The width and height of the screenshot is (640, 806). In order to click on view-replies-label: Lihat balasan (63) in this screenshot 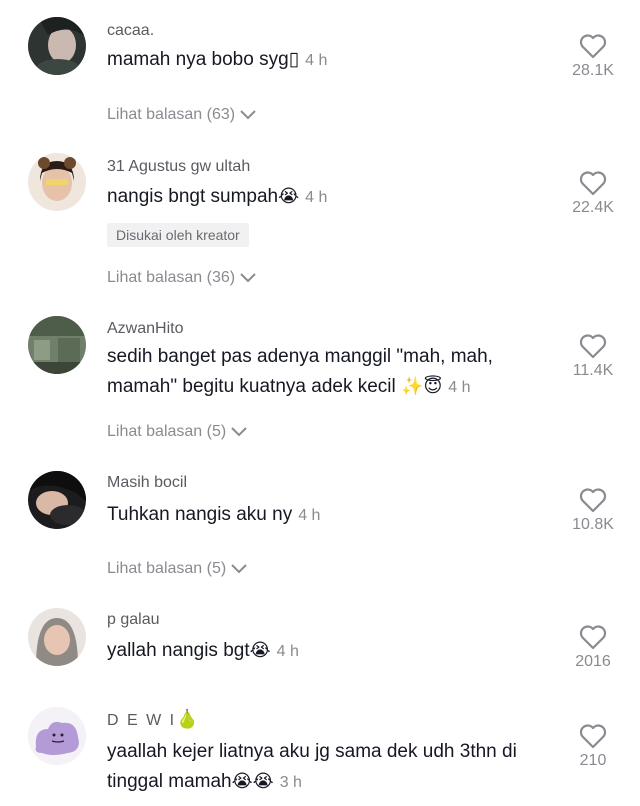, I will do `click(171, 114)`.